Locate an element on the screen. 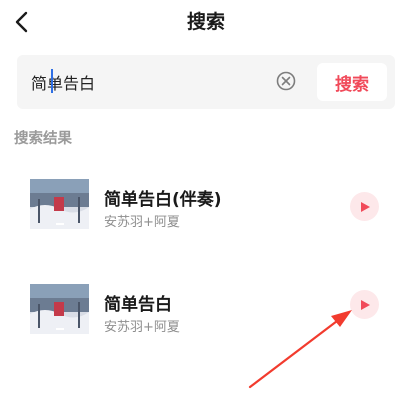 The height and width of the screenshot is (412, 412). section-label: 搜索结果 is located at coordinates (43, 139).